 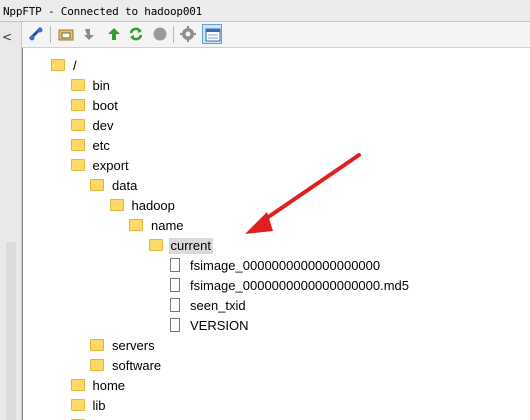 What do you see at coordinates (75, 65) in the screenshot?
I see `node-label: /` at bounding box center [75, 65].